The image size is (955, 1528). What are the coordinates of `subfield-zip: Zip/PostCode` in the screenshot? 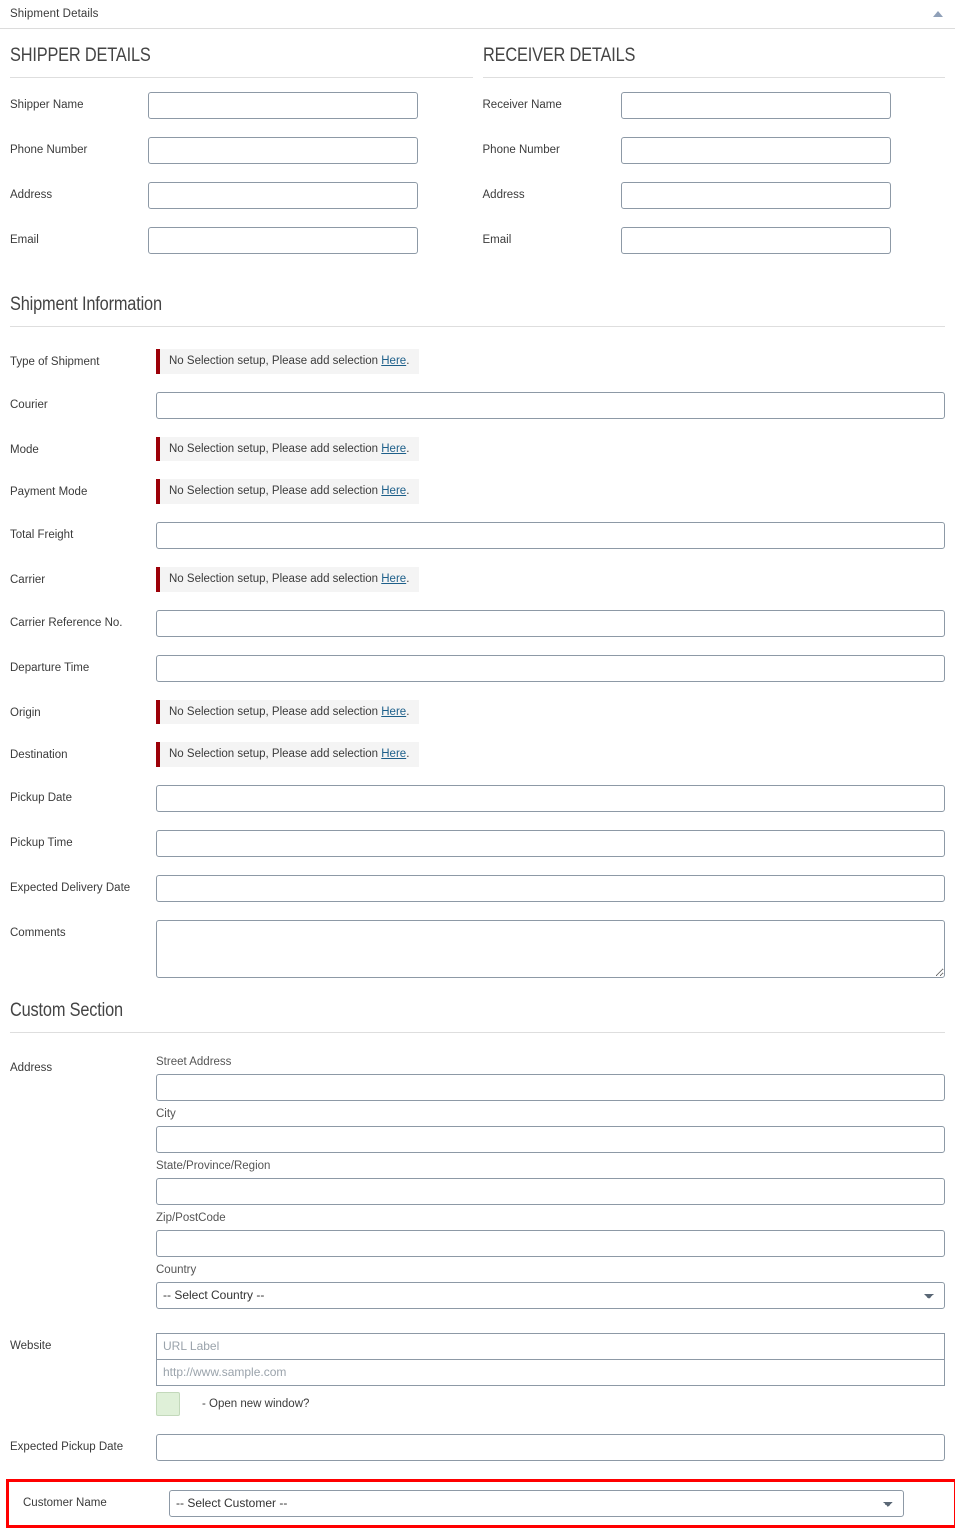 It's located at (550, 1234).